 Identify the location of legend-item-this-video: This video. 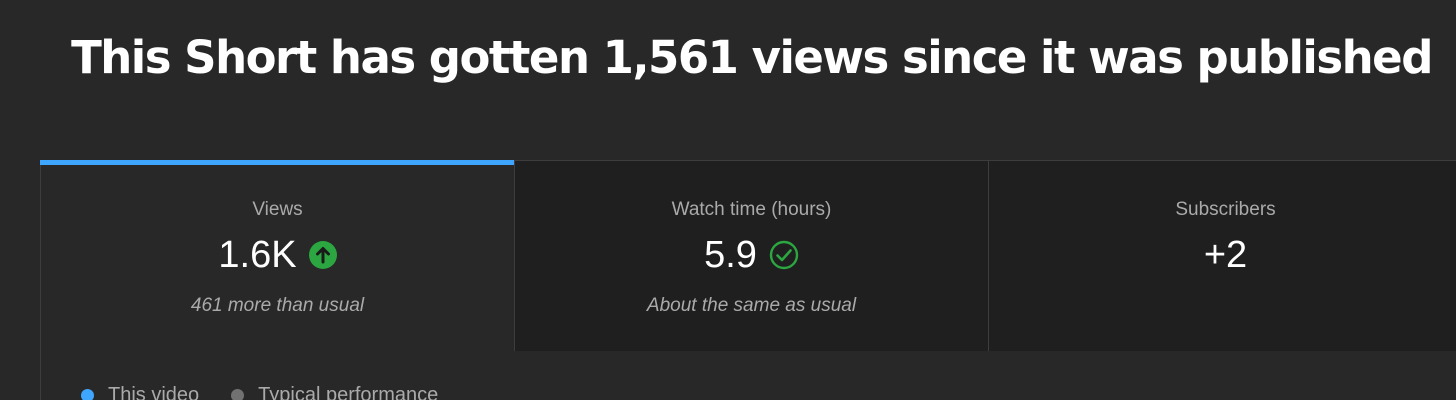
(140, 391).